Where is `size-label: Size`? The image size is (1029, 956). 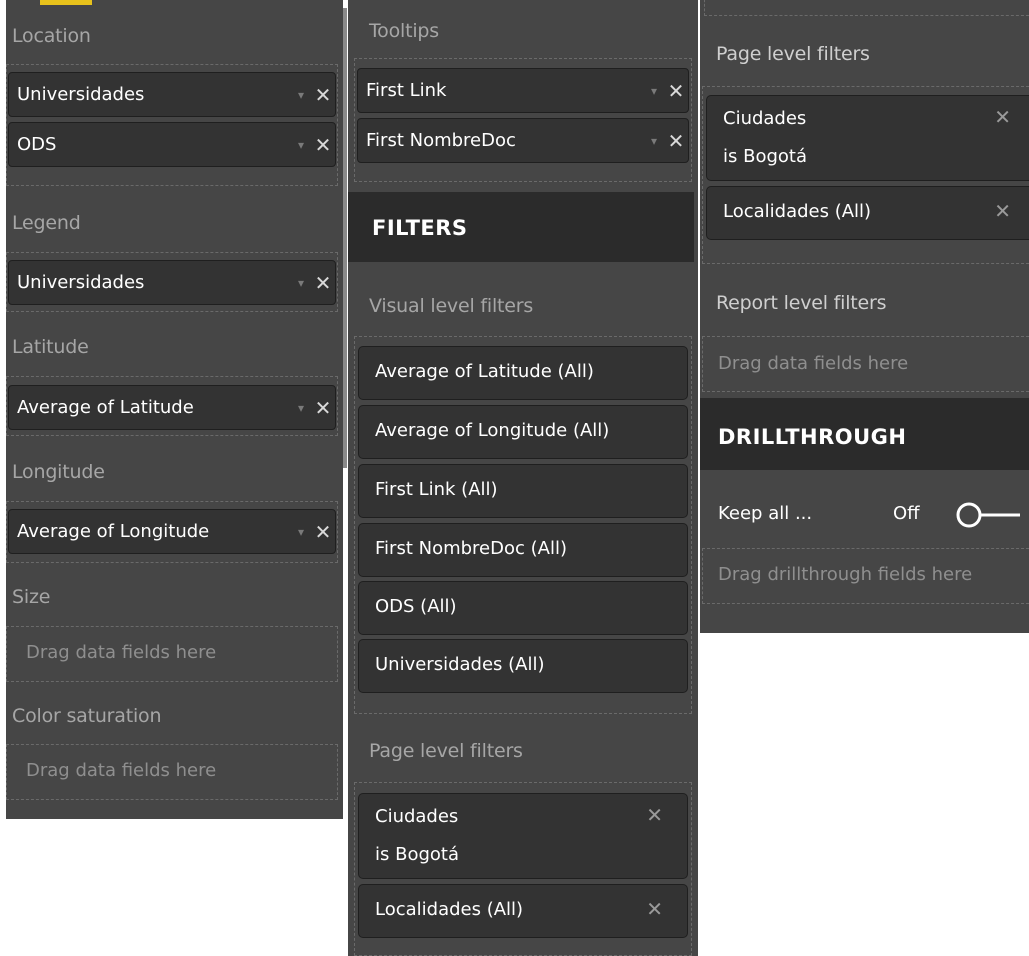 size-label: Size is located at coordinates (31, 597).